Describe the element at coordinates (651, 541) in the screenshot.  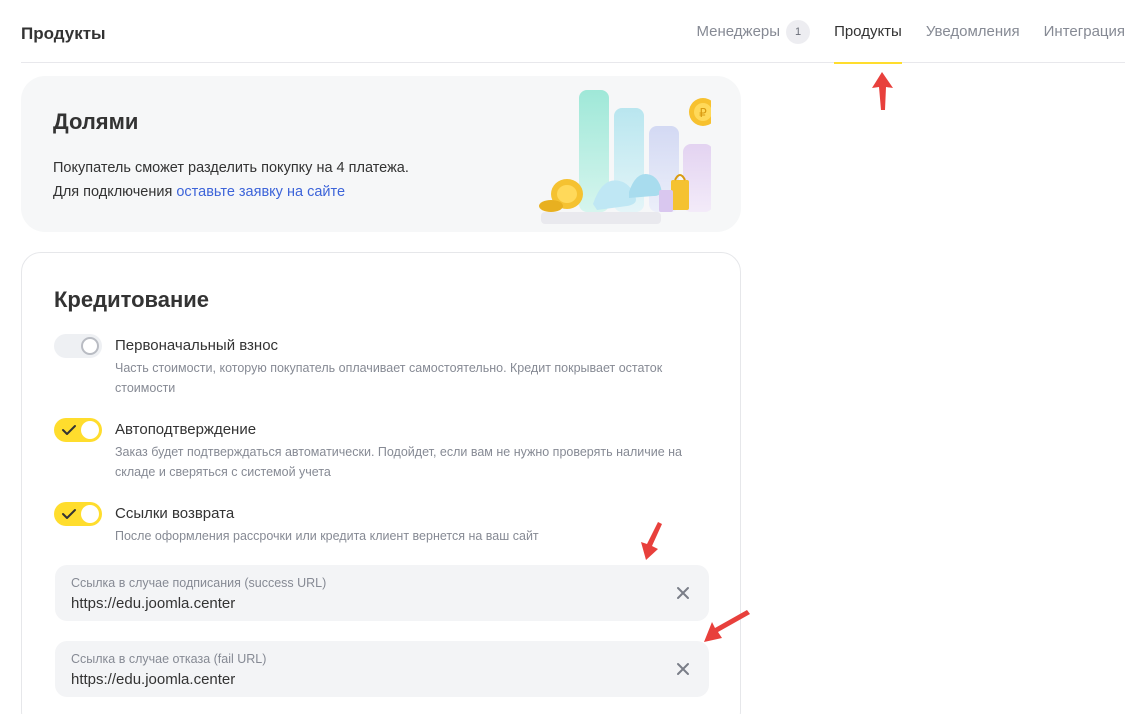
I see `annotation-arrow-down-icon` at that location.